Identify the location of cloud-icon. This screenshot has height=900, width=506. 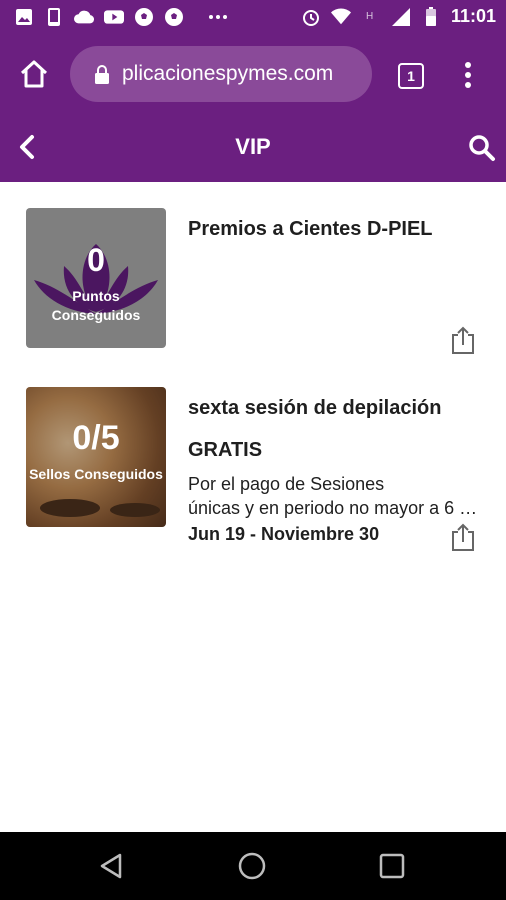
(84, 17).